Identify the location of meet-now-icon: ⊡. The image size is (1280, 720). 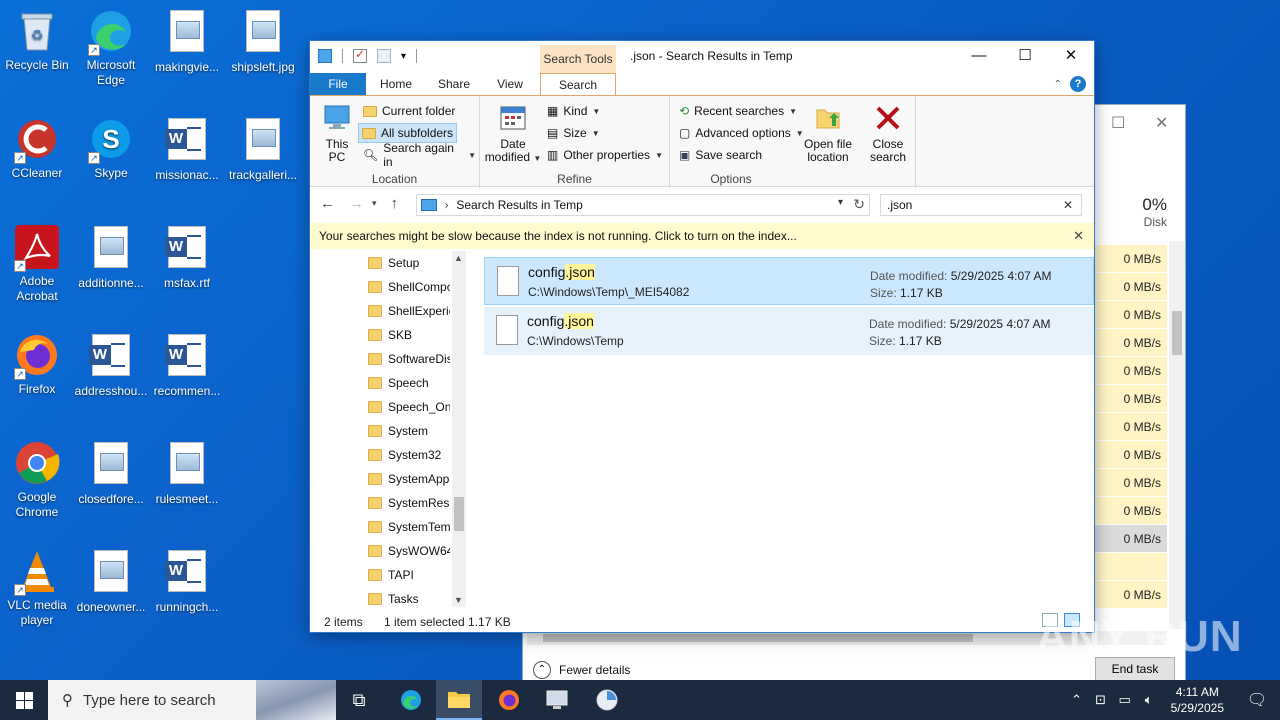
(1101, 700).